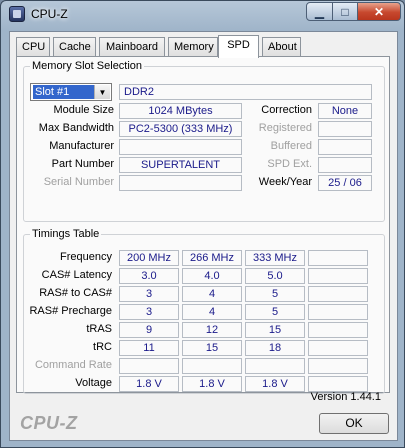  I want to click on timing-cell: 266 MHz, so click(212, 258).